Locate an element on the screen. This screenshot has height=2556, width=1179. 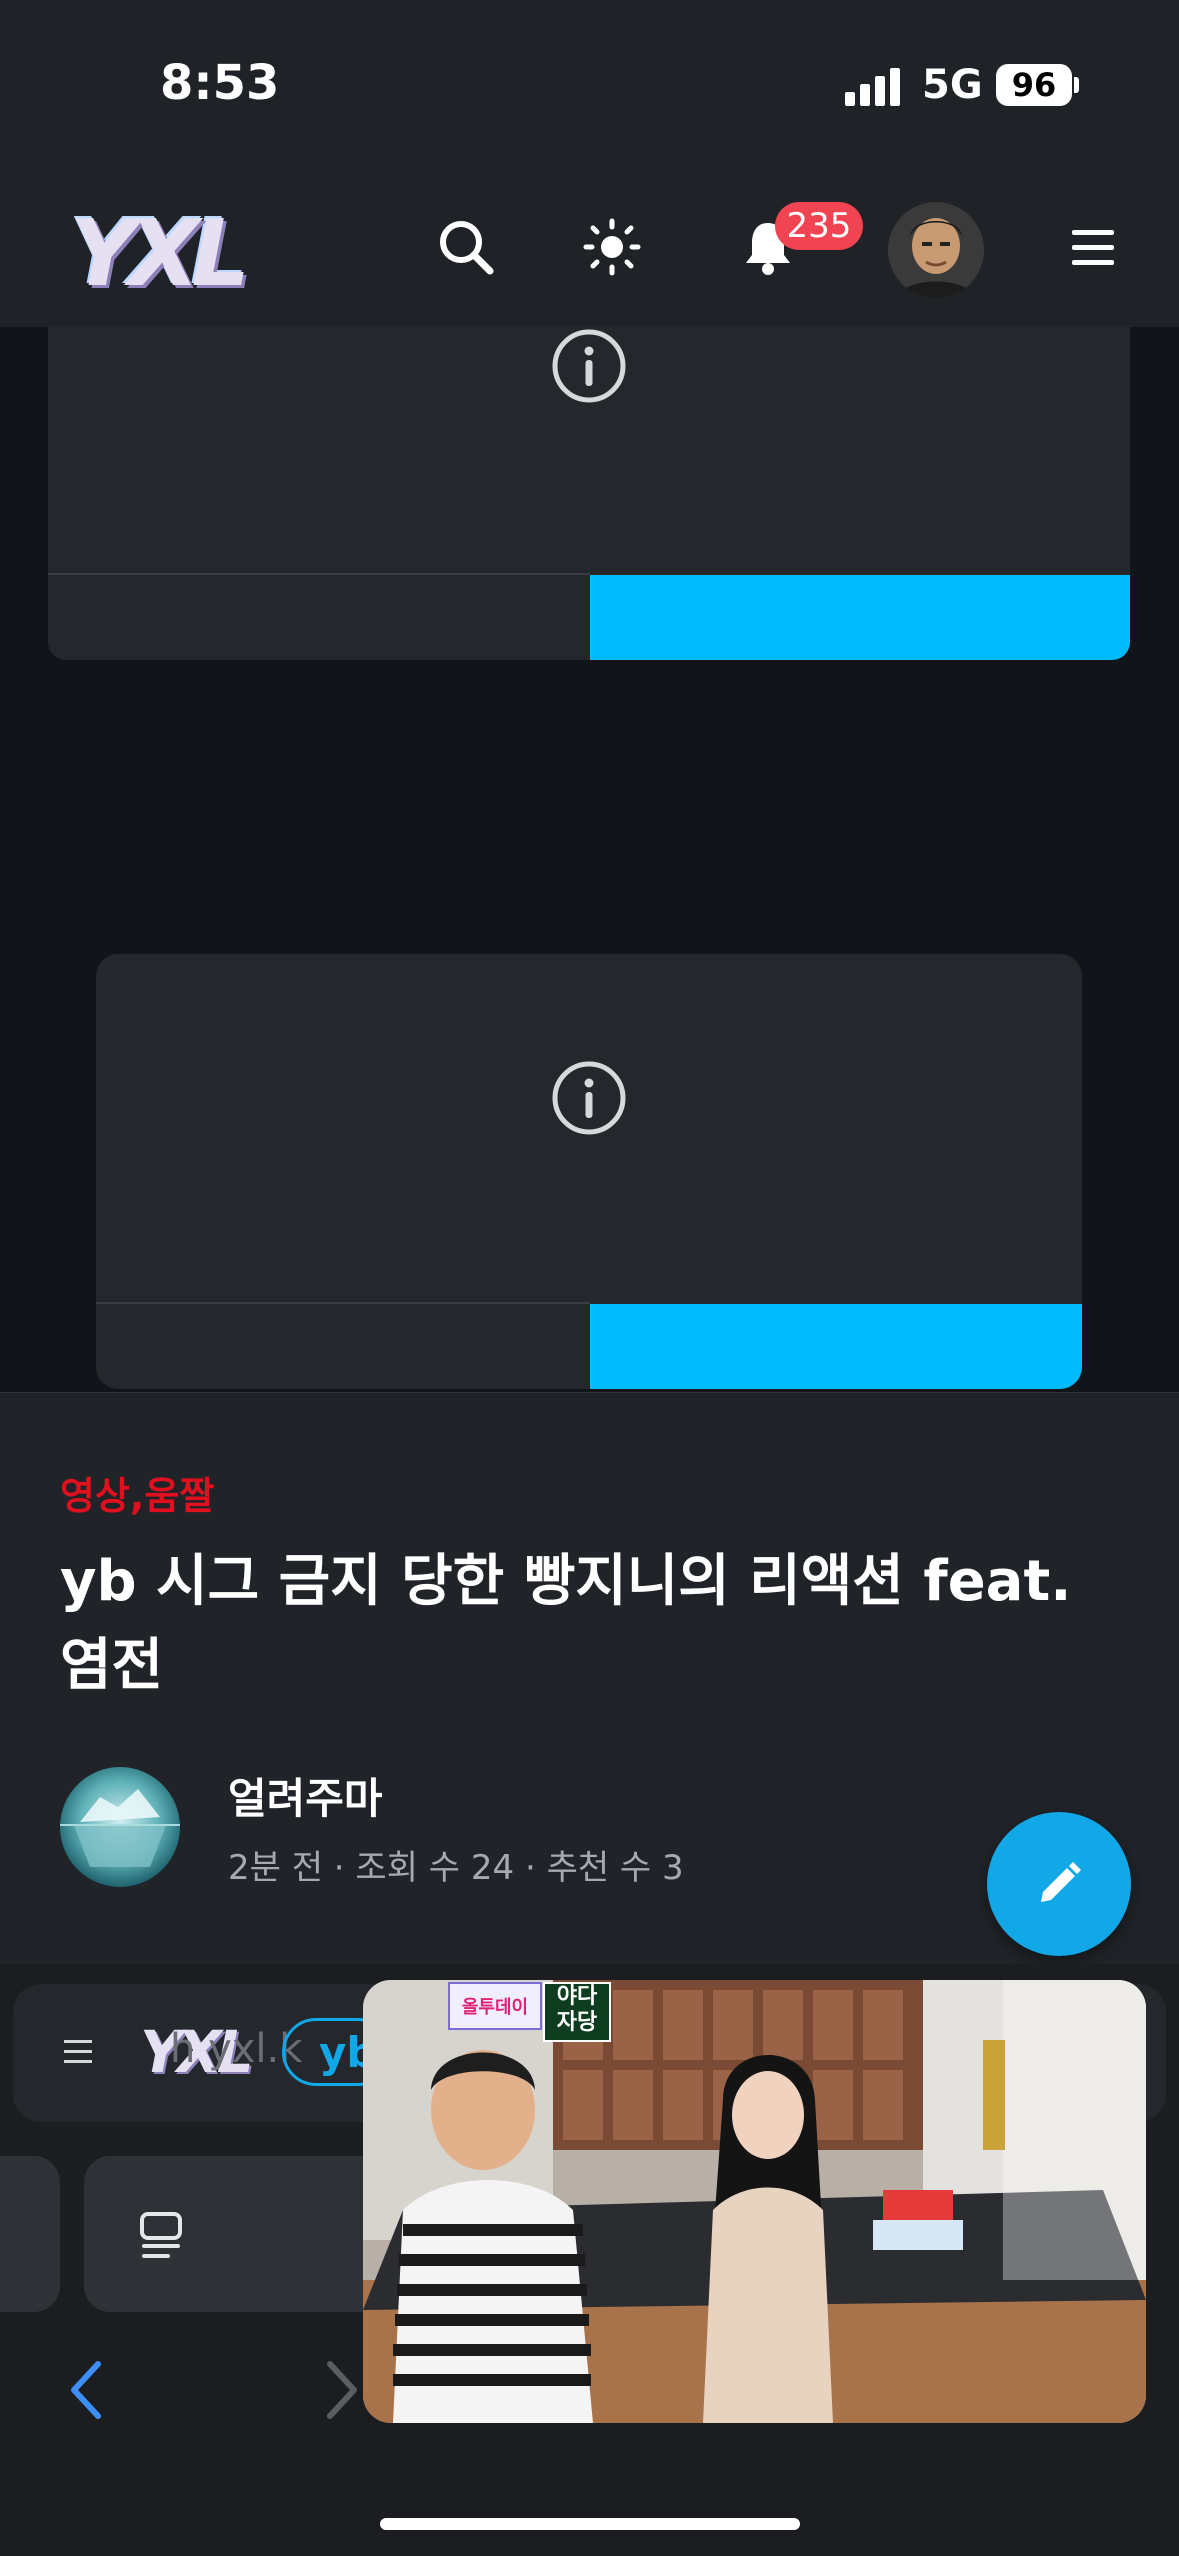
notification-count-badge: 235 is located at coordinates (819, 226).